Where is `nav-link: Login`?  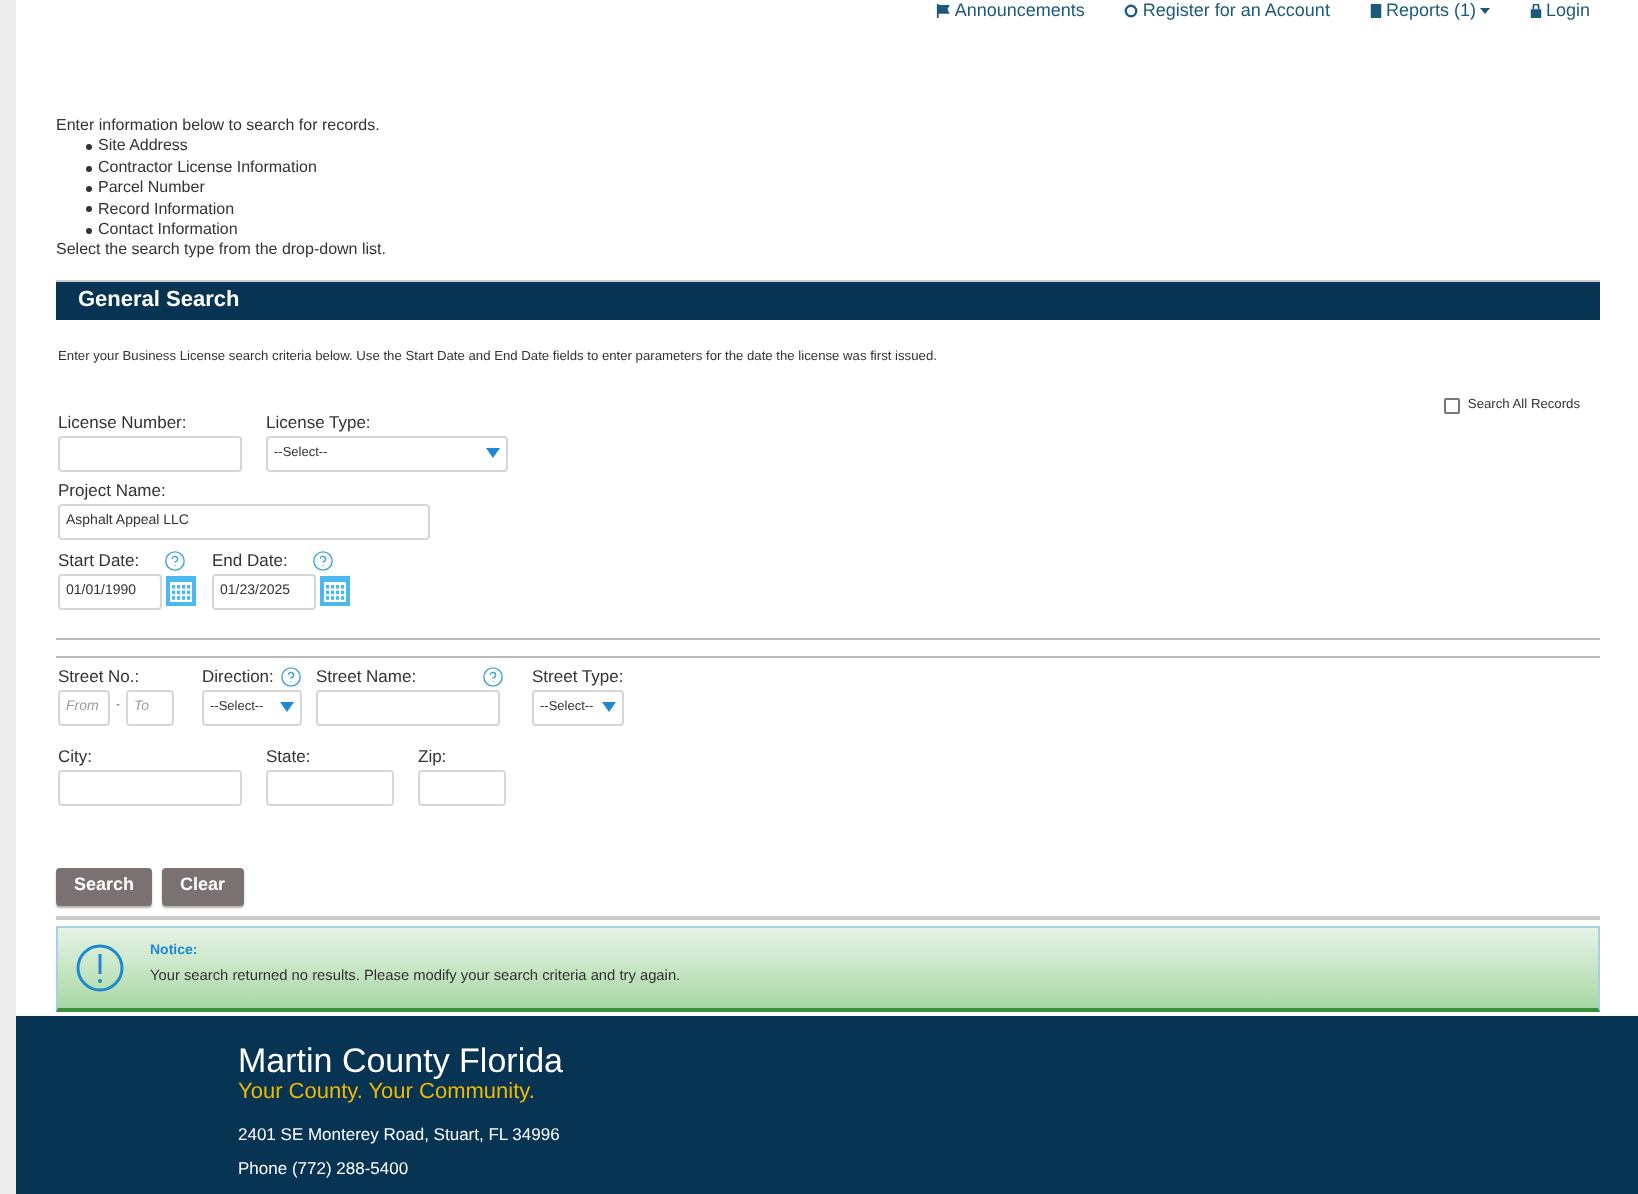 nav-link: Login is located at coordinates (1559, 10).